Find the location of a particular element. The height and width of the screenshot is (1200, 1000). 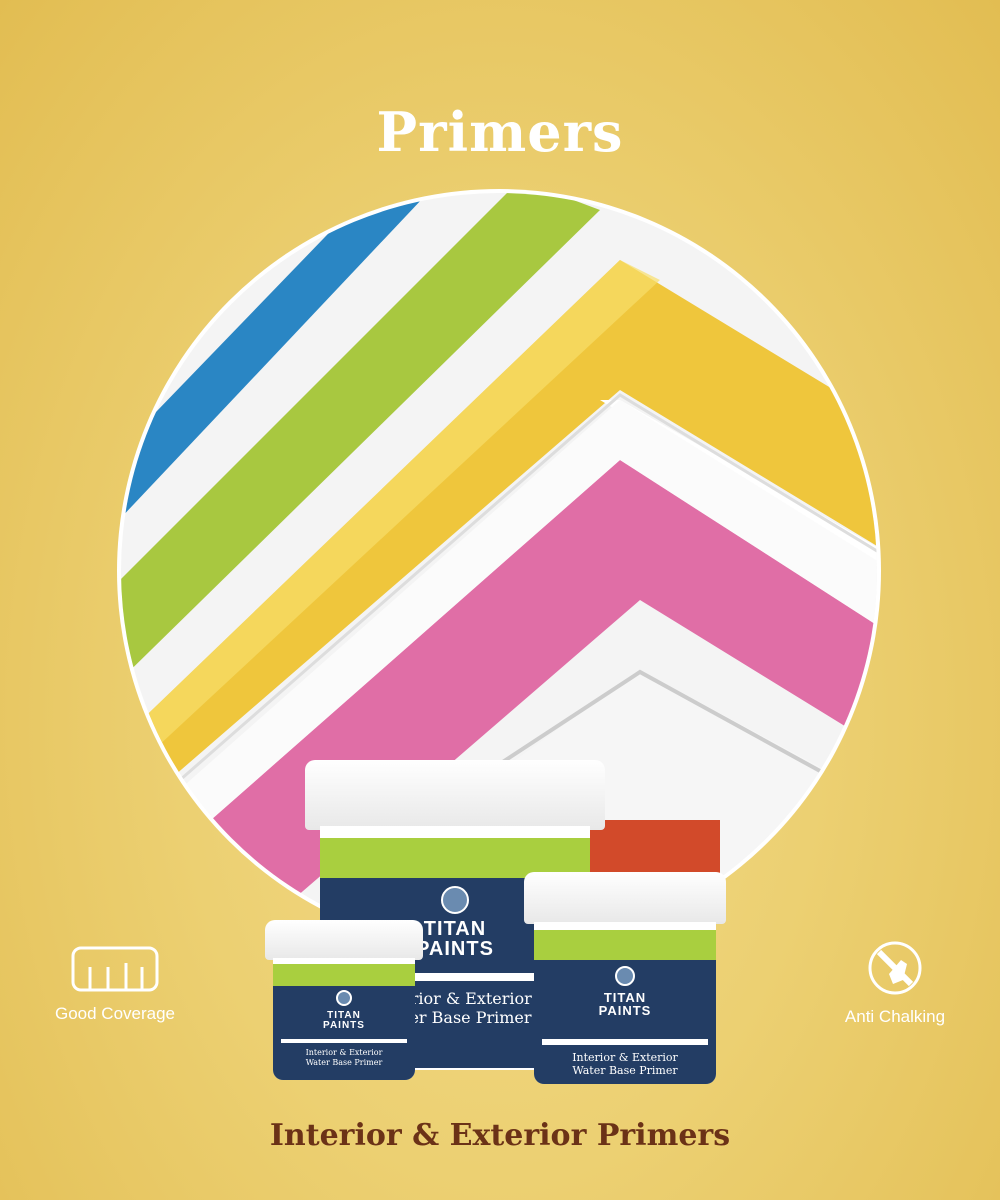

feature-label: Anti Chalking is located at coordinates (895, 1016).